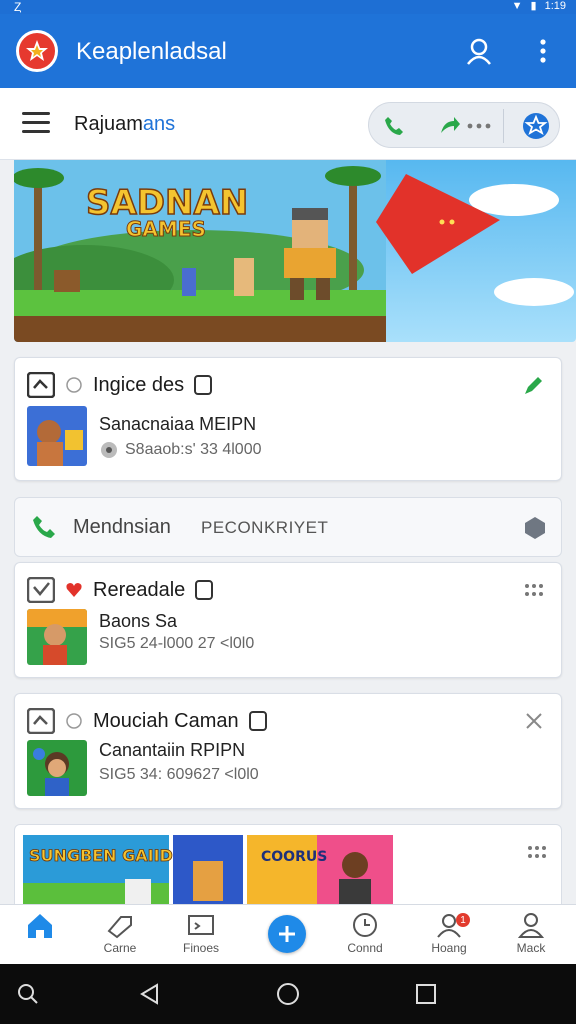 The image size is (576, 1024). Describe the element at coordinates (28, 994) in the screenshot. I see `search-icon` at that location.